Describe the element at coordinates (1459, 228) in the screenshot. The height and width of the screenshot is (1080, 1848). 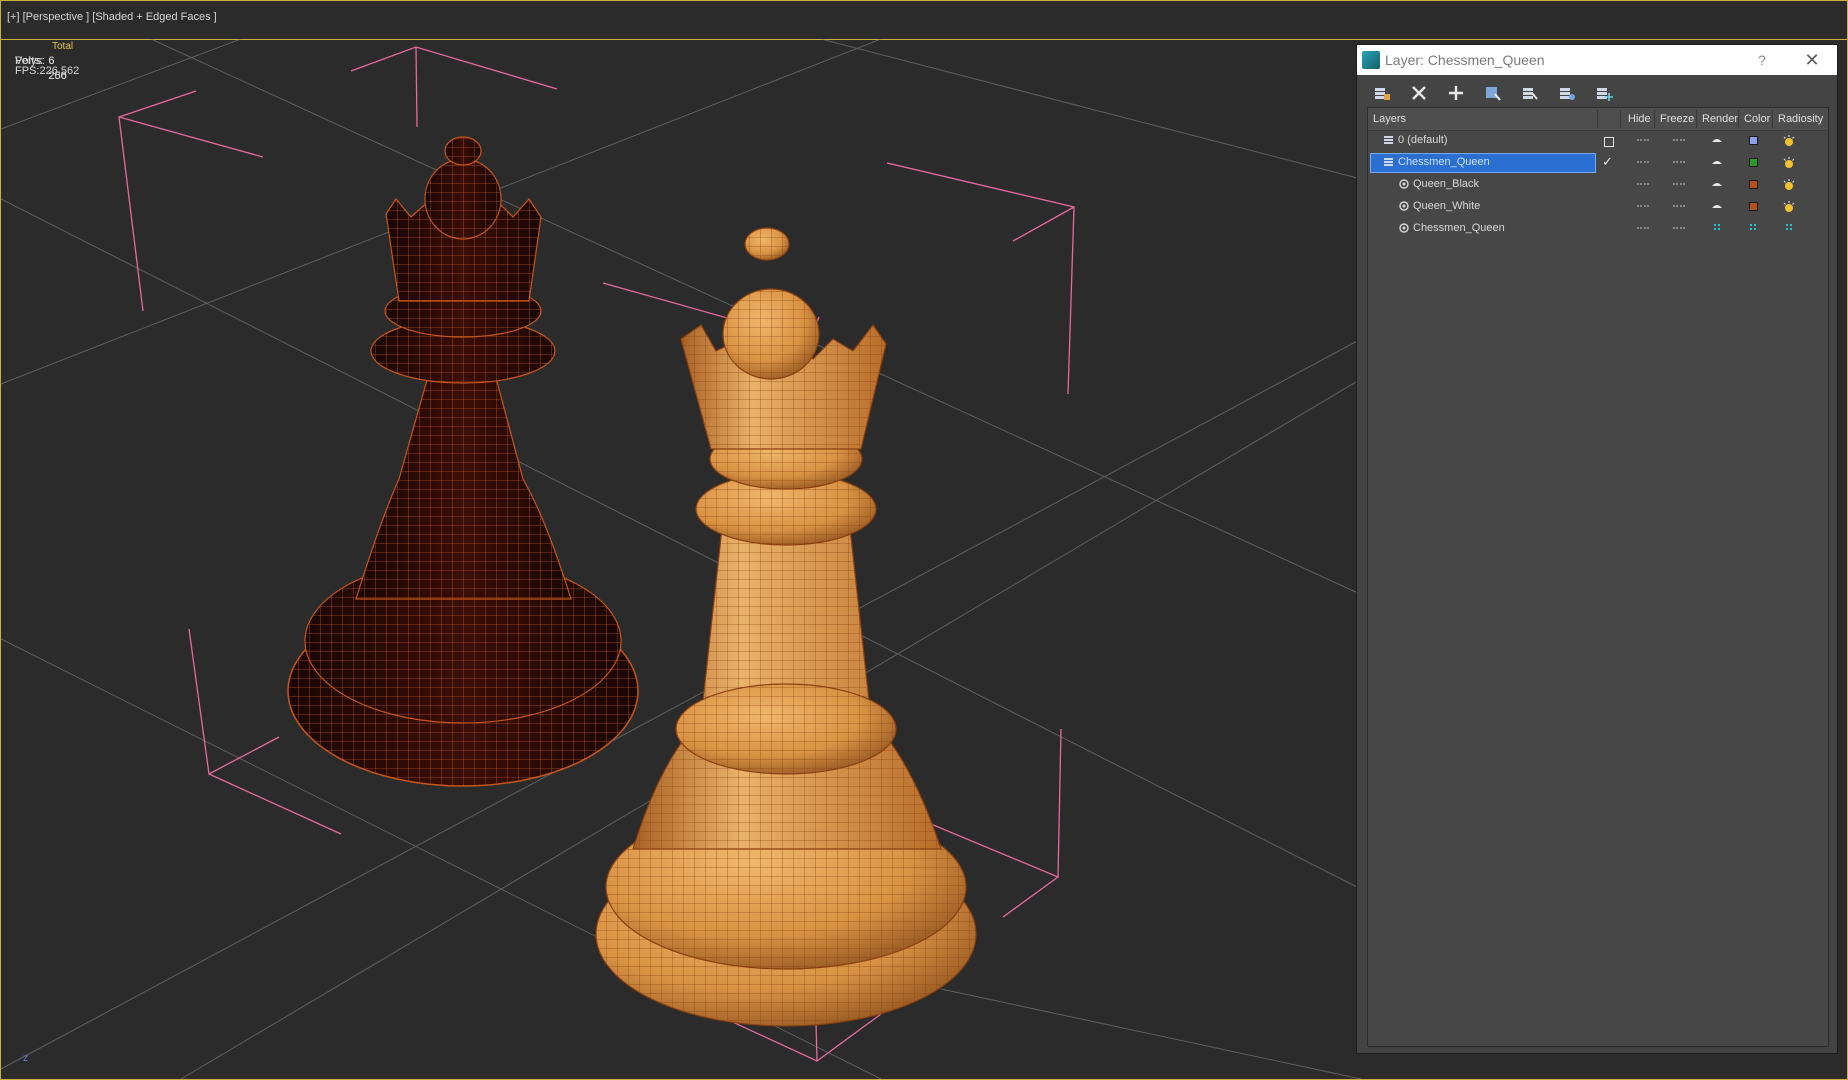
I see `object-name: Chessmen_Queen` at that location.